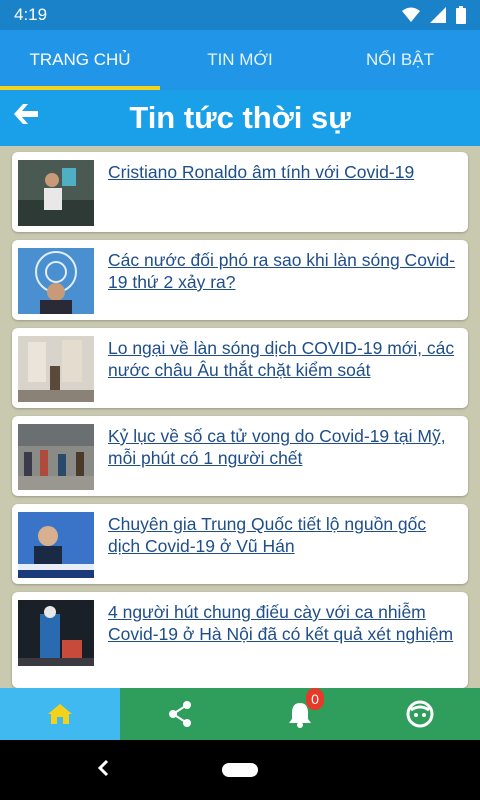 Image resolution: width=480 pixels, height=800 pixels. I want to click on nav-share-button, so click(180, 714).